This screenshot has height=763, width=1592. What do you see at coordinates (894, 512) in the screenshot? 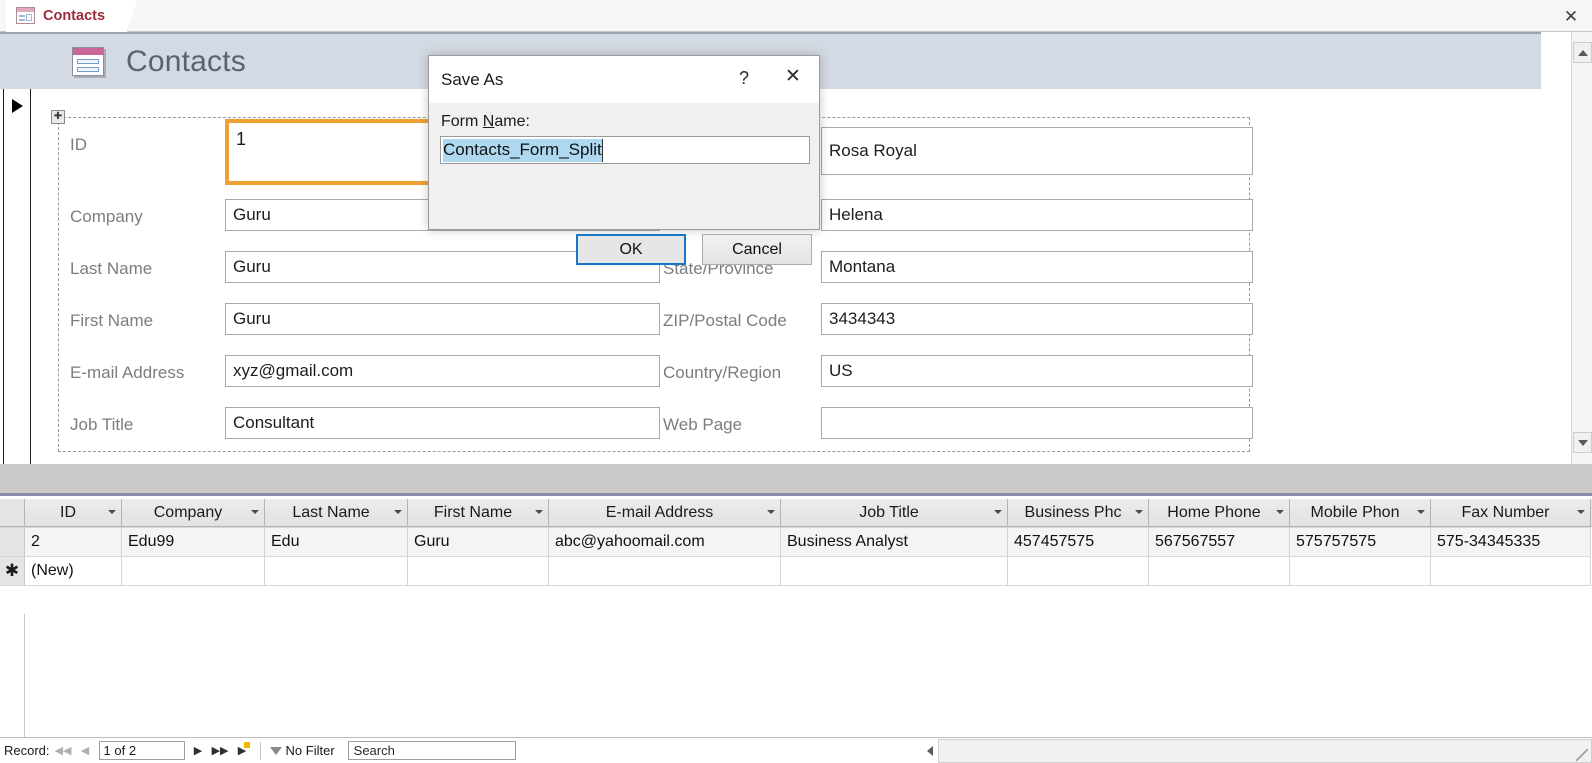
I see `column-header: Job Title` at bounding box center [894, 512].